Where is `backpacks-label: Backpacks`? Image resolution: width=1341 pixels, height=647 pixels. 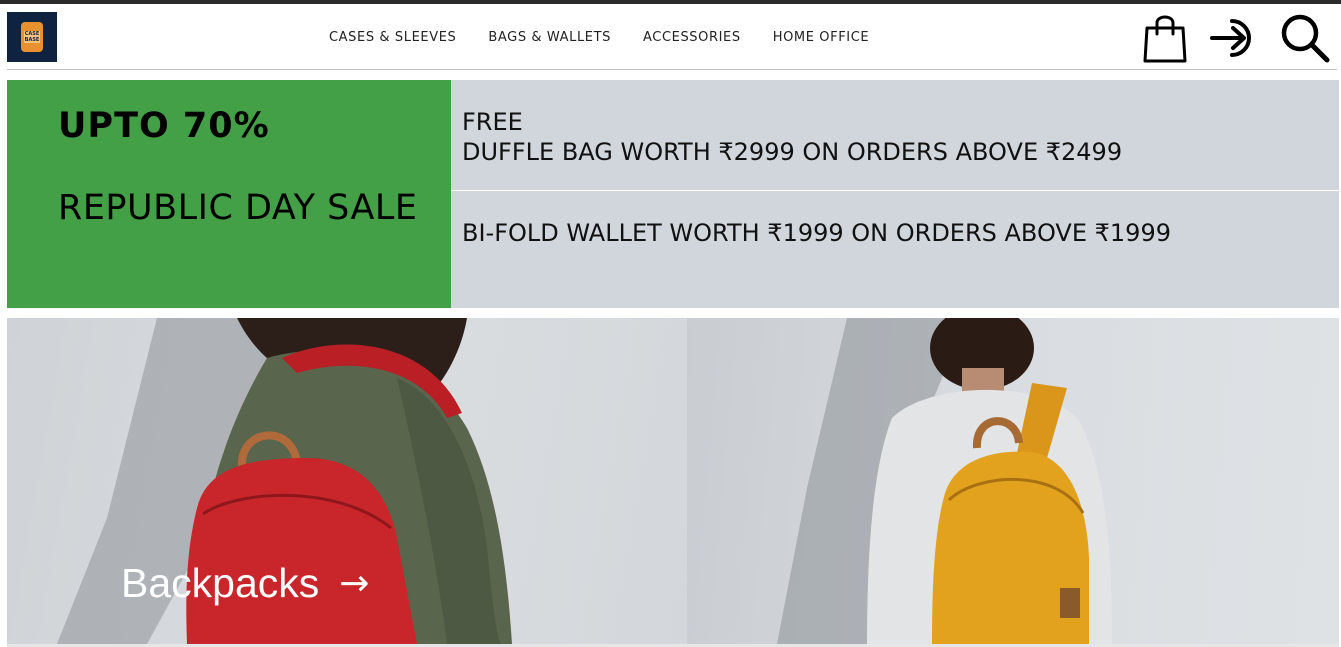 backpacks-label: Backpacks is located at coordinates (220, 583).